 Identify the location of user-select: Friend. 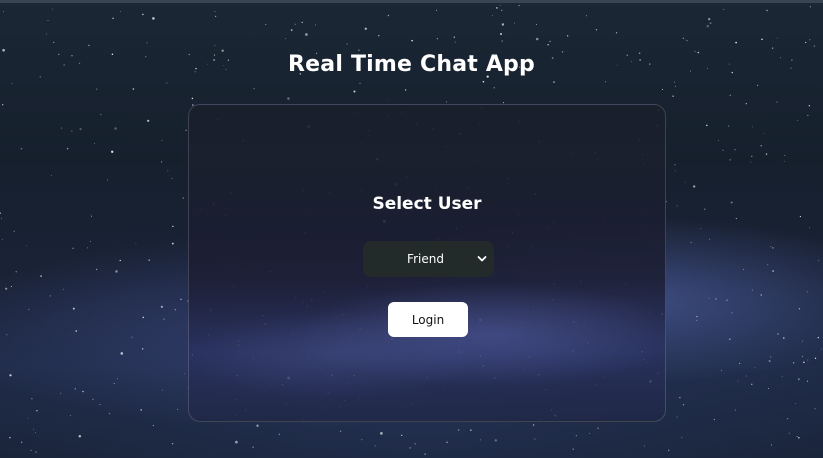
(428, 259).